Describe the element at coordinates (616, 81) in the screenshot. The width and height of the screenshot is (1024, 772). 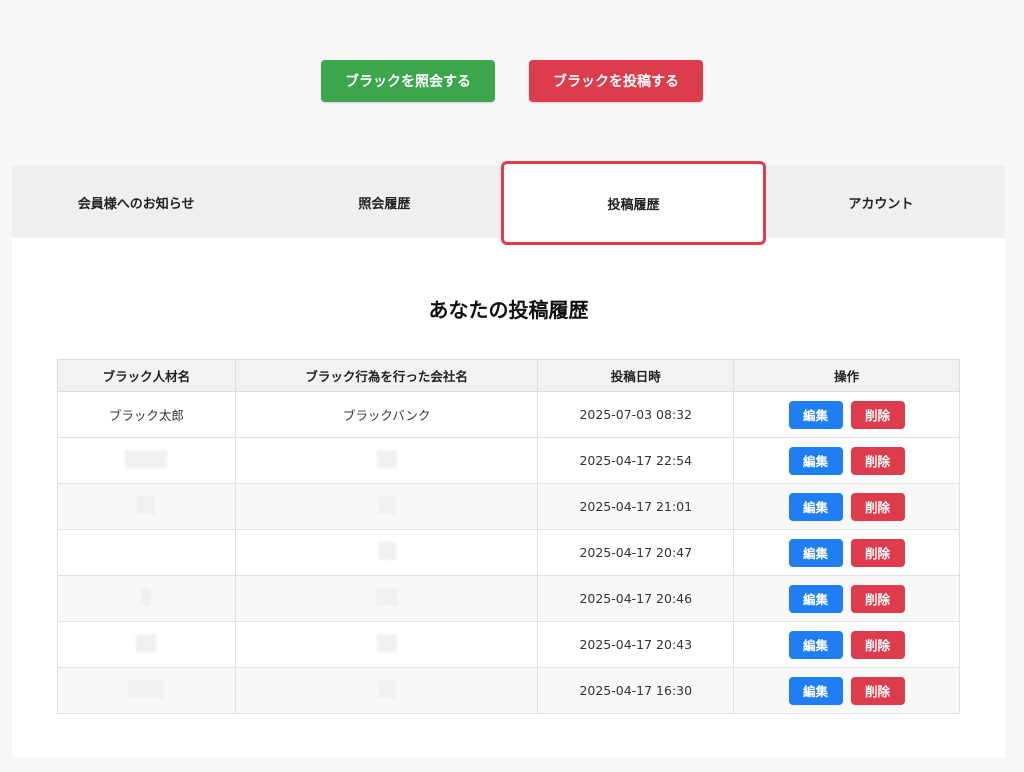
I see `post-black-button: ブラックを投稿する` at that location.